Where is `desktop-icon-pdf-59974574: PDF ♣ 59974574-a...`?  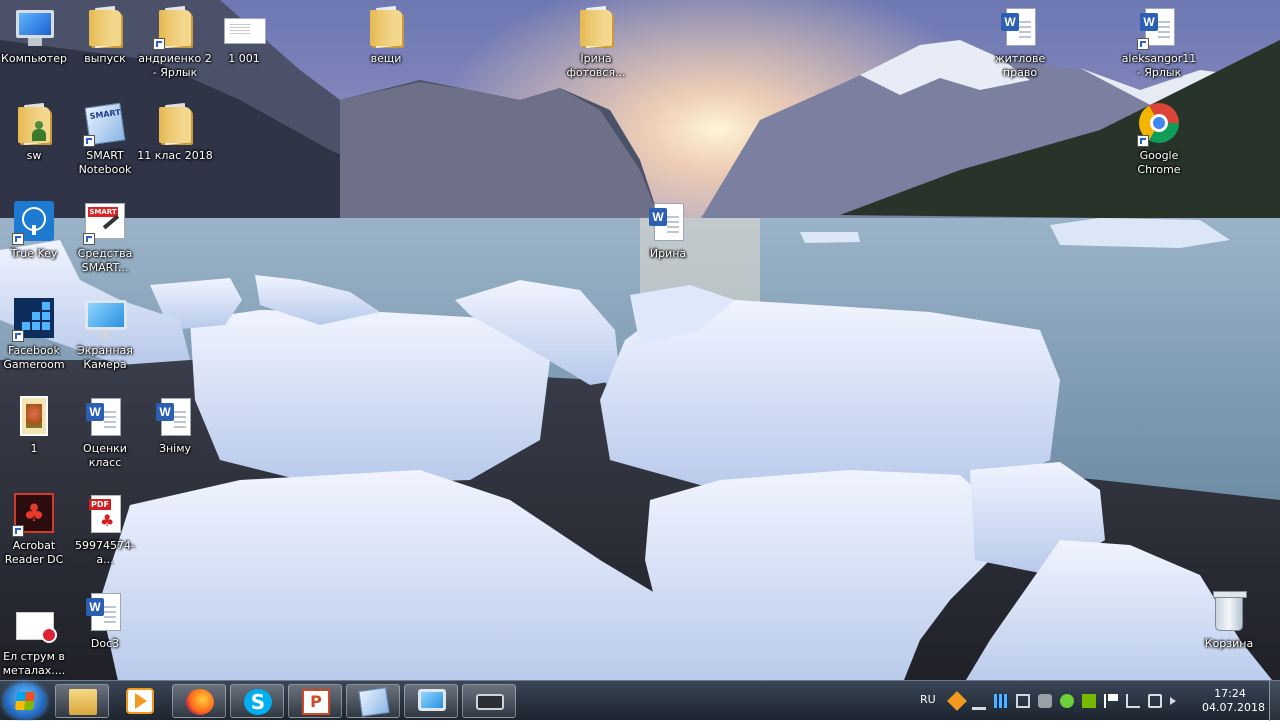 desktop-icon-pdf-59974574: PDF ♣ 59974574-a... is located at coordinates (105, 527).